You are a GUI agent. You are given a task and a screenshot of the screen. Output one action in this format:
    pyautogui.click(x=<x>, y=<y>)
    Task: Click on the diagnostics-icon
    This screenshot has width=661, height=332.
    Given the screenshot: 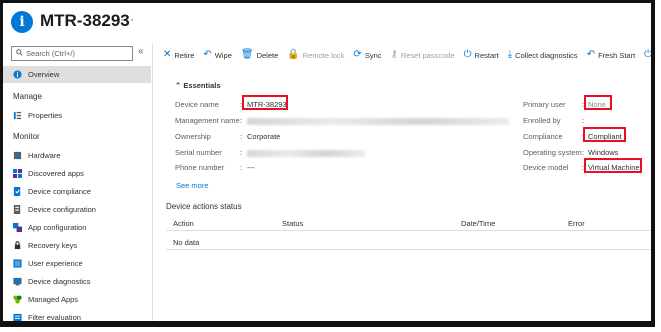 What is the action you would take?
    pyautogui.click(x=17, y=281)
    